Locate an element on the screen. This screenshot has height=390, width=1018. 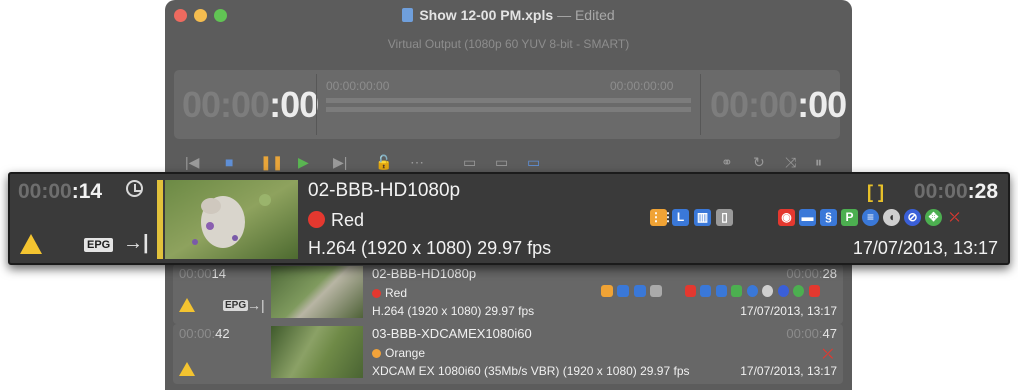
device-icon: ▯ is located at coordinates (724, 217).